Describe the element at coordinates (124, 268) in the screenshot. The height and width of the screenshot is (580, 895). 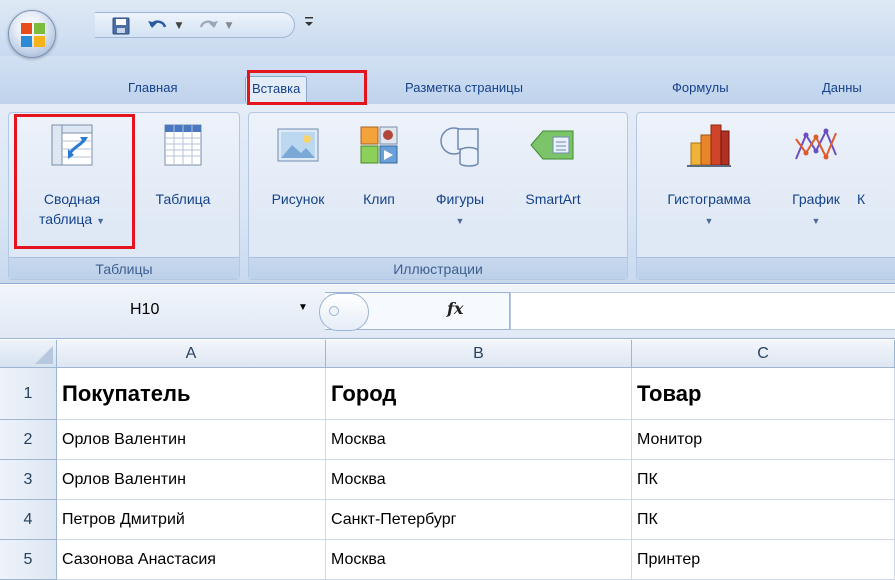
I see `group-tables-label: Таблицы` at that location.